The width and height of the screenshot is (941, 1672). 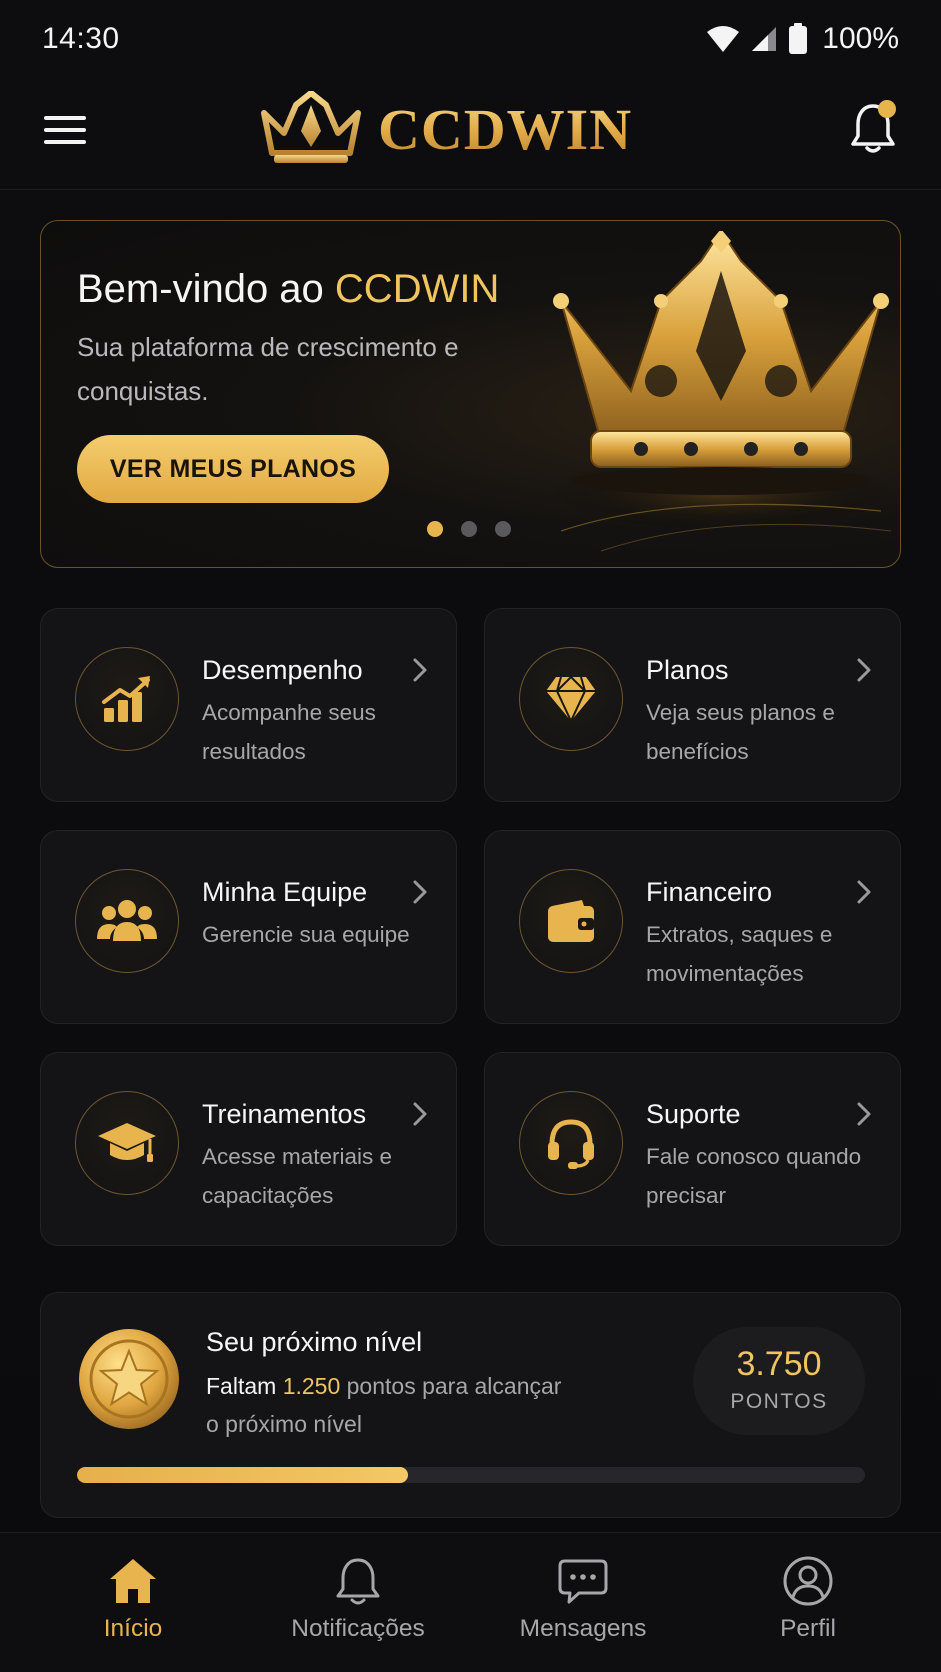 I want to click on card-title: Treinamentos, so click(x=284, y=1114).